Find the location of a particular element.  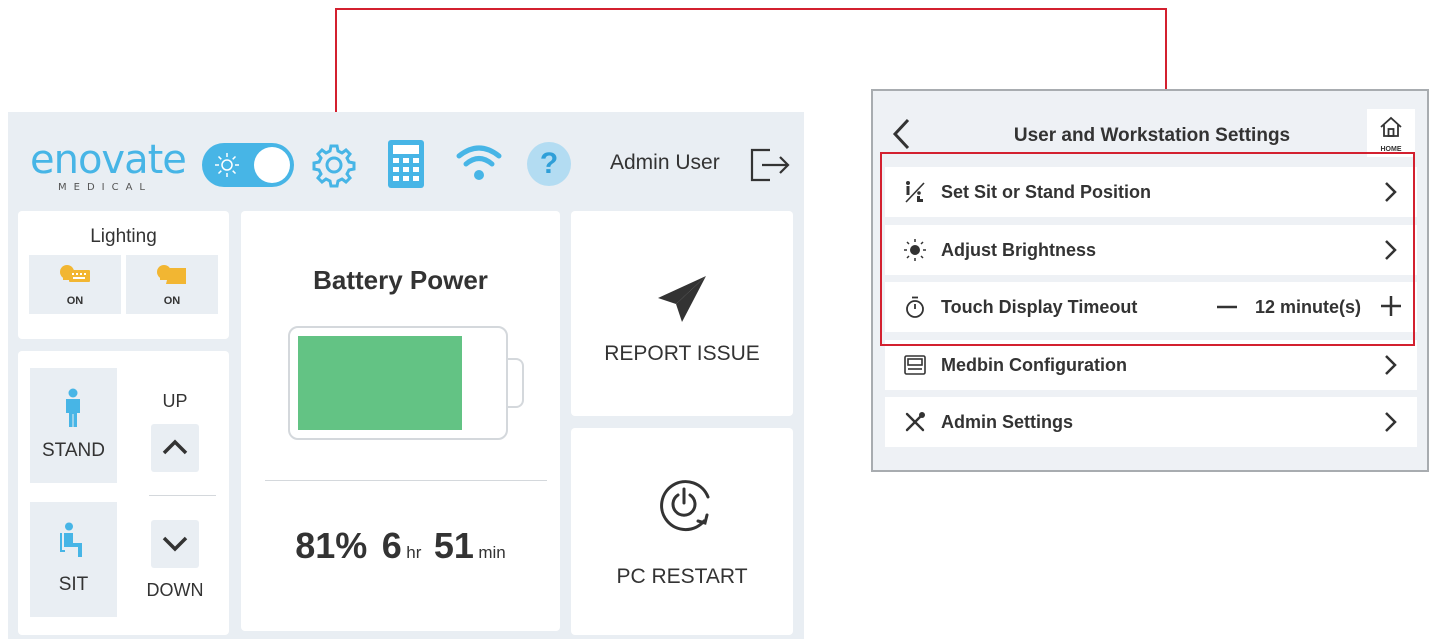

pc-restart-label: PC RESTART is located at coordinates (682, 576).